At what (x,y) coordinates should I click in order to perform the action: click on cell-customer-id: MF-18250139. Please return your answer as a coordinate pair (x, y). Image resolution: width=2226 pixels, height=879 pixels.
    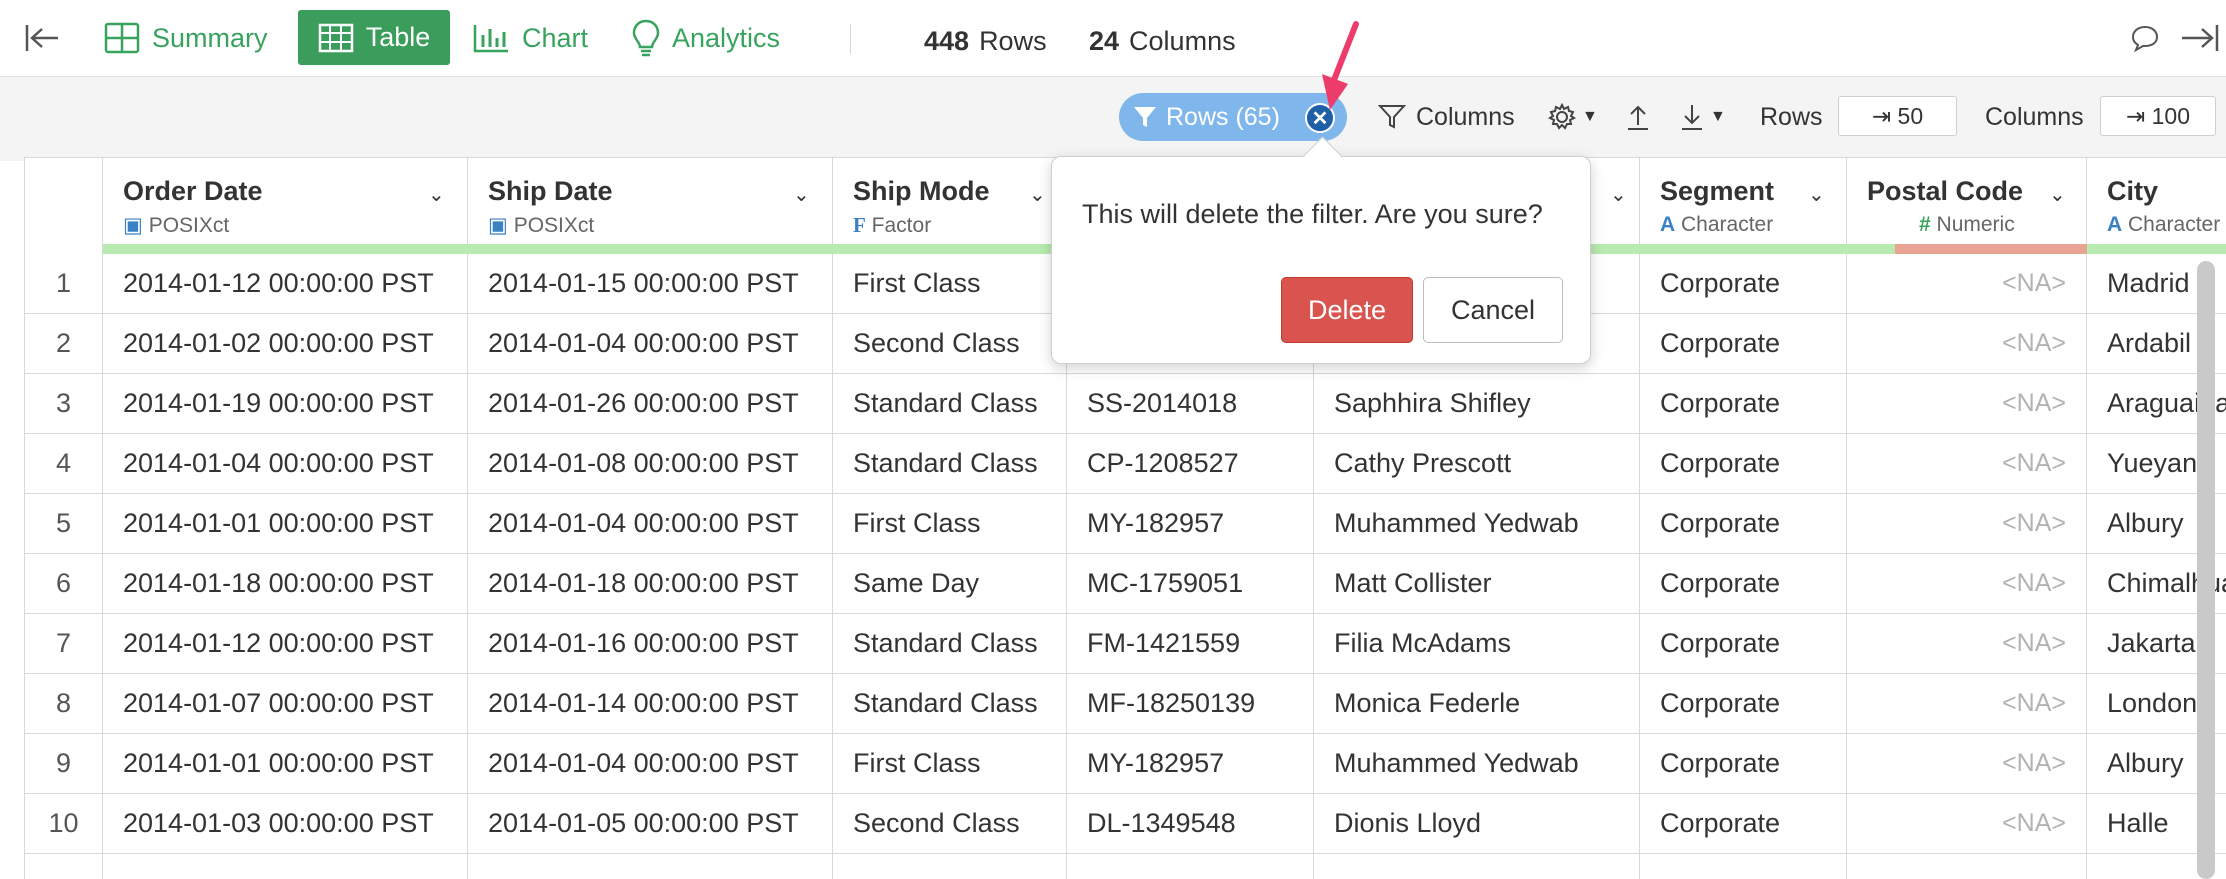
    Looking at the image, I should click on (1190, 704).